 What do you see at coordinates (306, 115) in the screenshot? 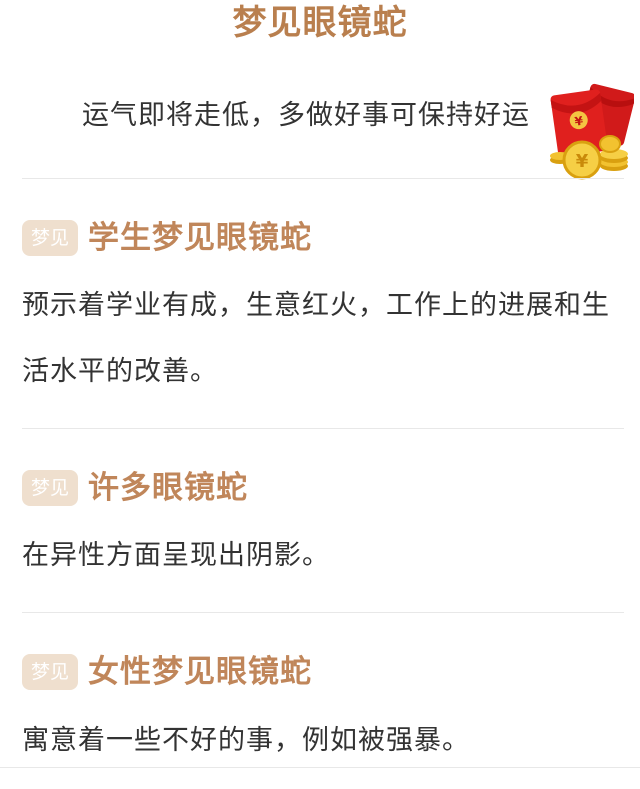
I see `fortune-line: 运气即将走低，多做好事可保持好运` at bounding box center [306, 115].